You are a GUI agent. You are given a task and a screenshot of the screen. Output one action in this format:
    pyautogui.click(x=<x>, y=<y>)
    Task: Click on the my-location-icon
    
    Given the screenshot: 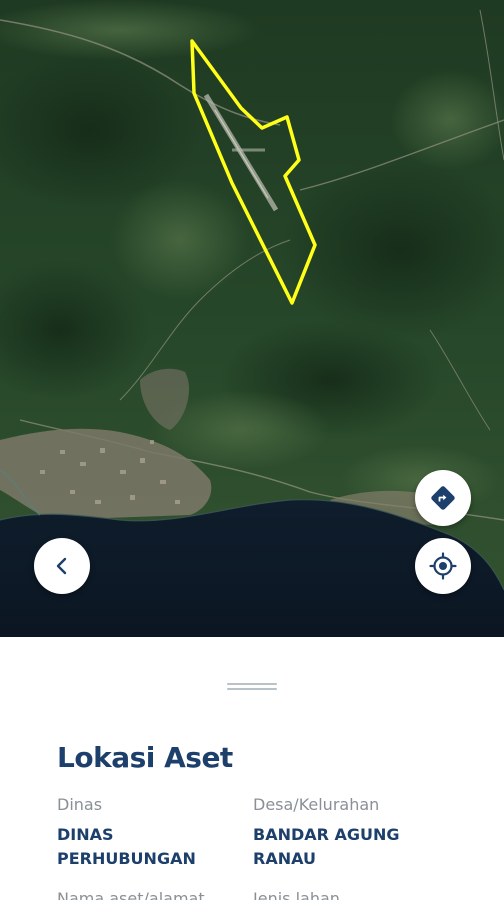 What is the action you would take?
    pyautogui.click(x=443, y=566)
    